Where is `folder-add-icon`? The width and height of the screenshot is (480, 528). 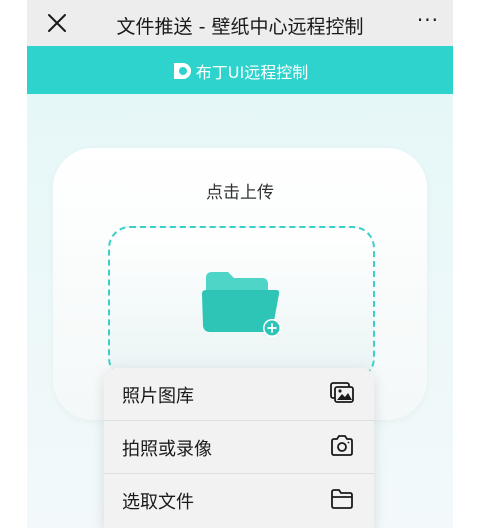 folder-add-icon is located at coordinates (241, 304).